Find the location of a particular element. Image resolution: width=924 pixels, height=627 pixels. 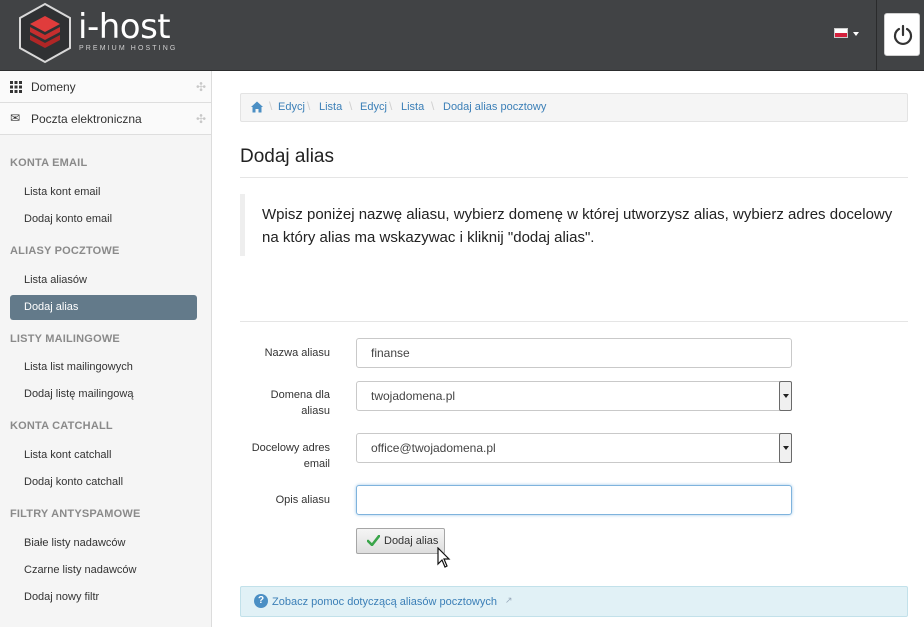

domain-select-value: twojadomena.pl is located at coordinates (413, 396).